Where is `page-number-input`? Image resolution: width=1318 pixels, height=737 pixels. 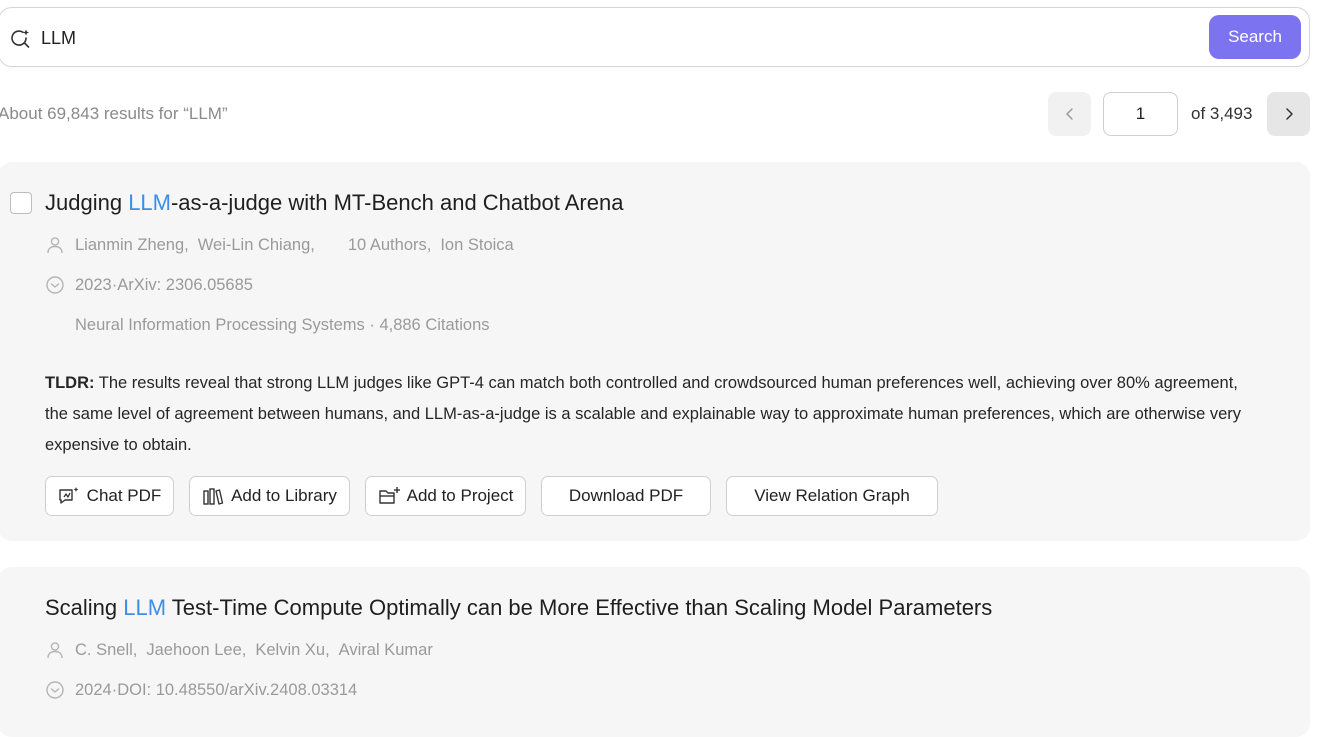
page-number-input is located at coordinates (1140, 114).